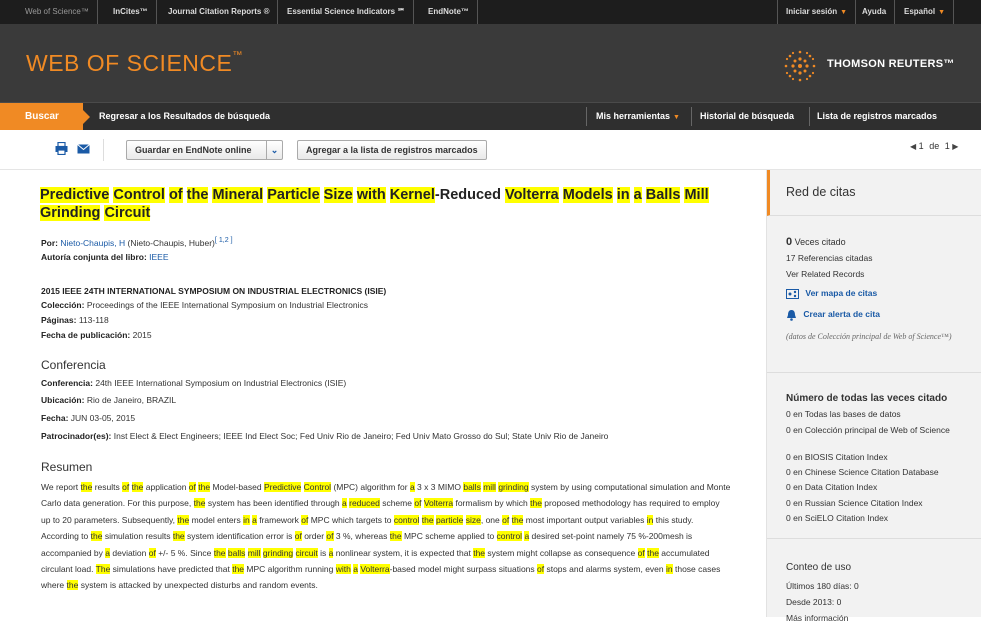  I want to click on date-value: JUN 03-05, 2015, so click(103, 418).